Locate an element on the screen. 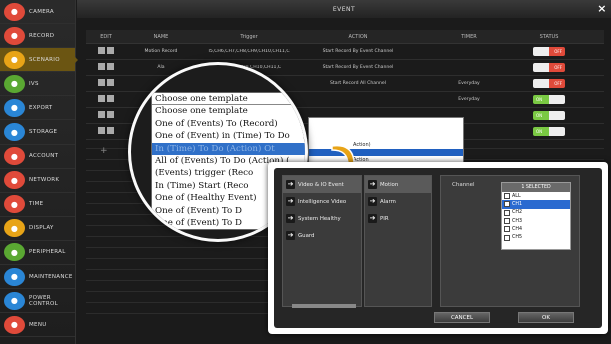  sidebar-item-peripheral: ● PERIPHERAL is located at coordinates (37, 253).